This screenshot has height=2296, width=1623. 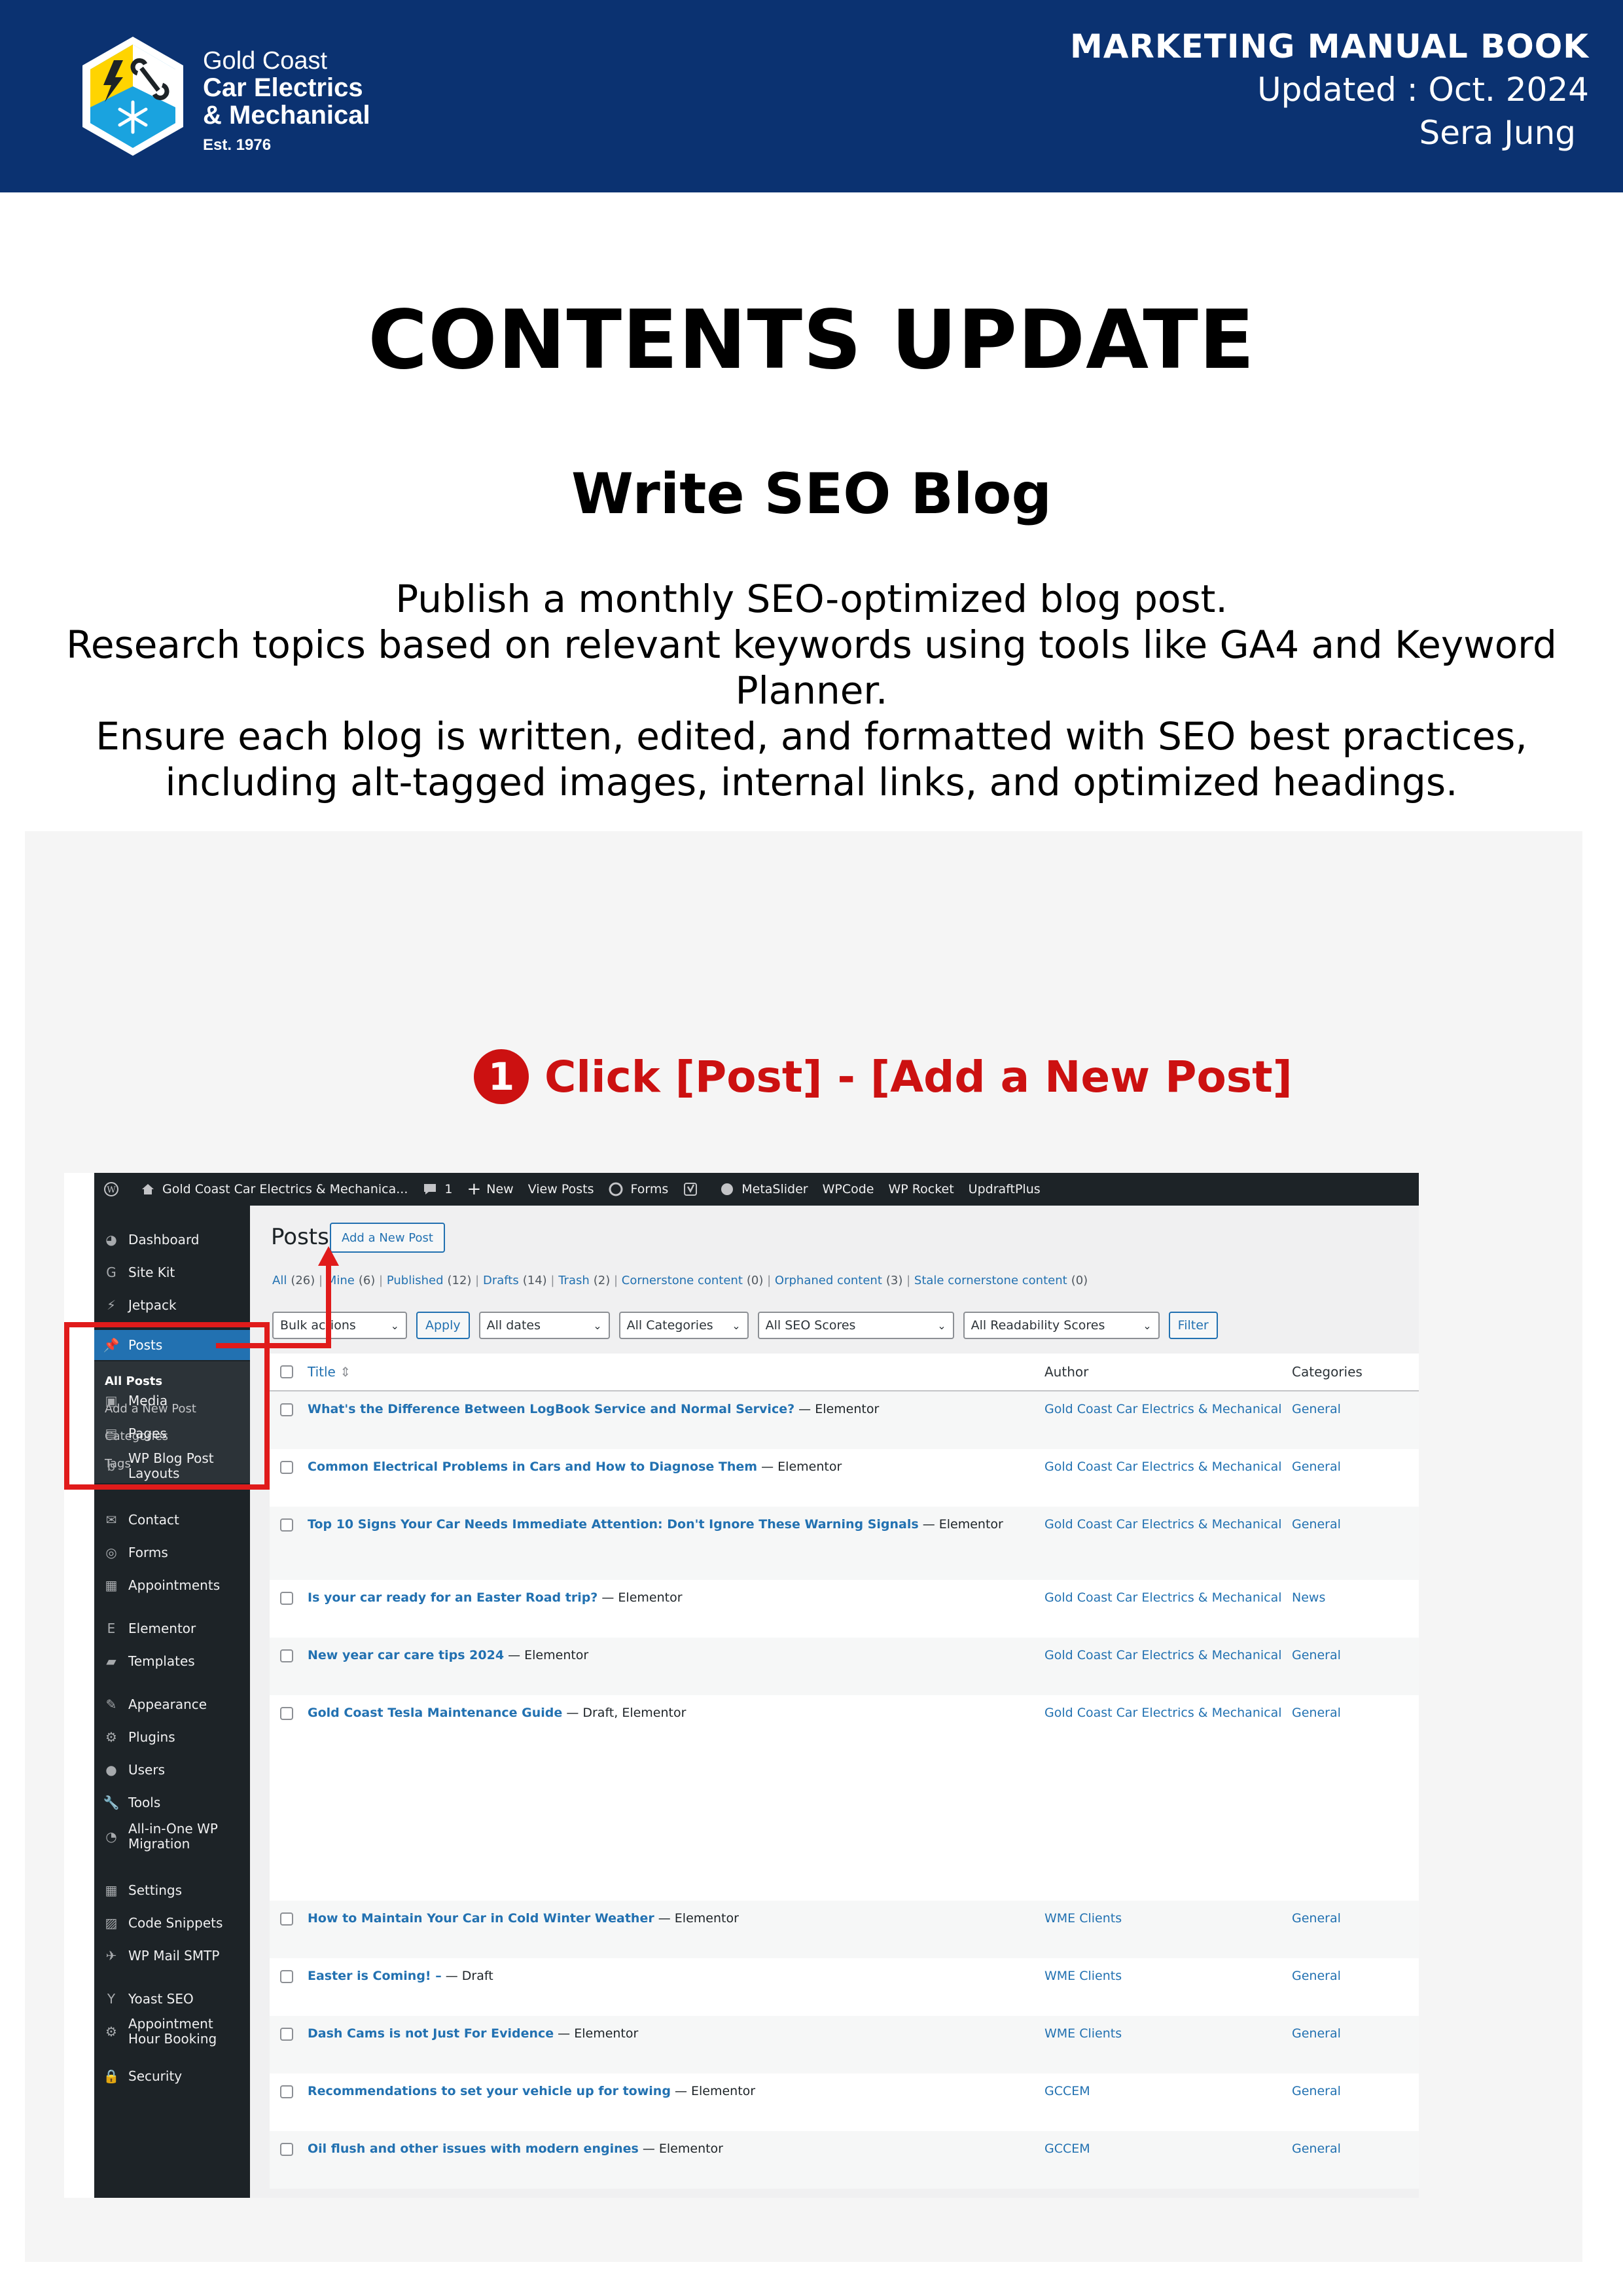 What do you see at coordinates (1193, 1325) in the screenshot?
I see `filter-button: Filter` at bounding box center [1193, 1325].